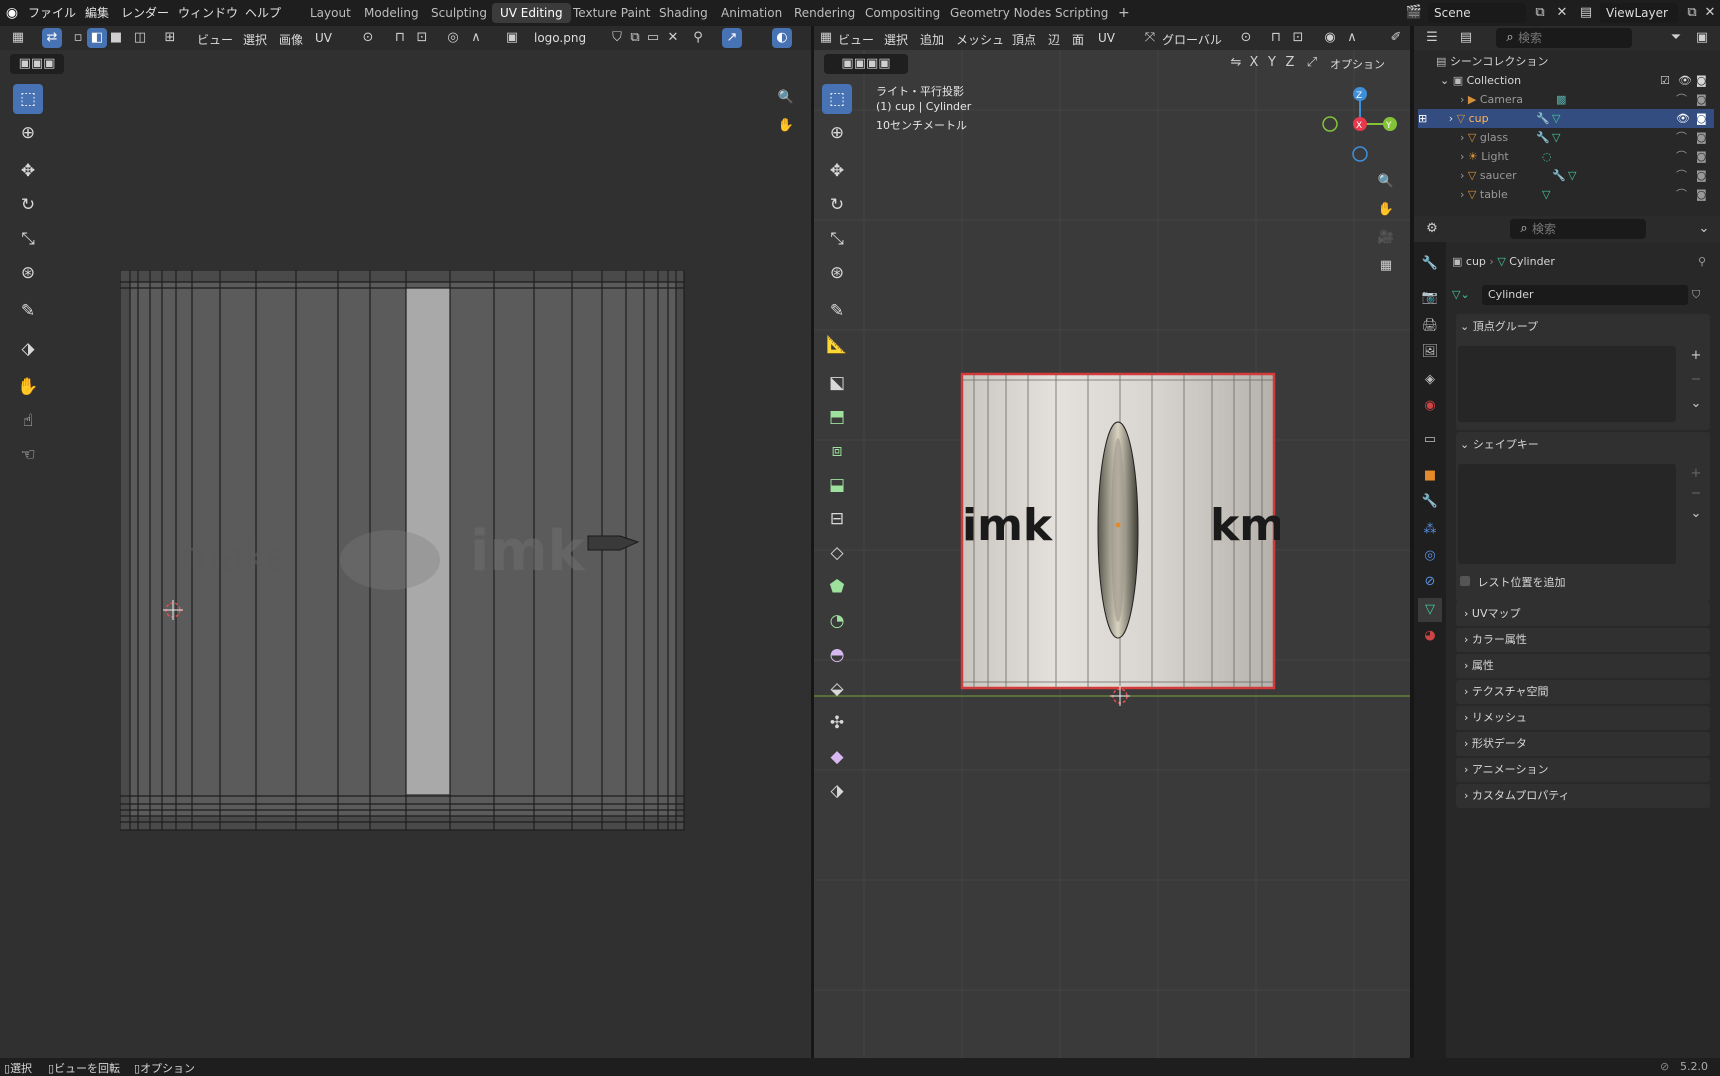  What do you see at coordinates (1710, 13) in the screenshot?
I see `delete-viewlayer-icon: ✕` at bounding box center [1710, 13].